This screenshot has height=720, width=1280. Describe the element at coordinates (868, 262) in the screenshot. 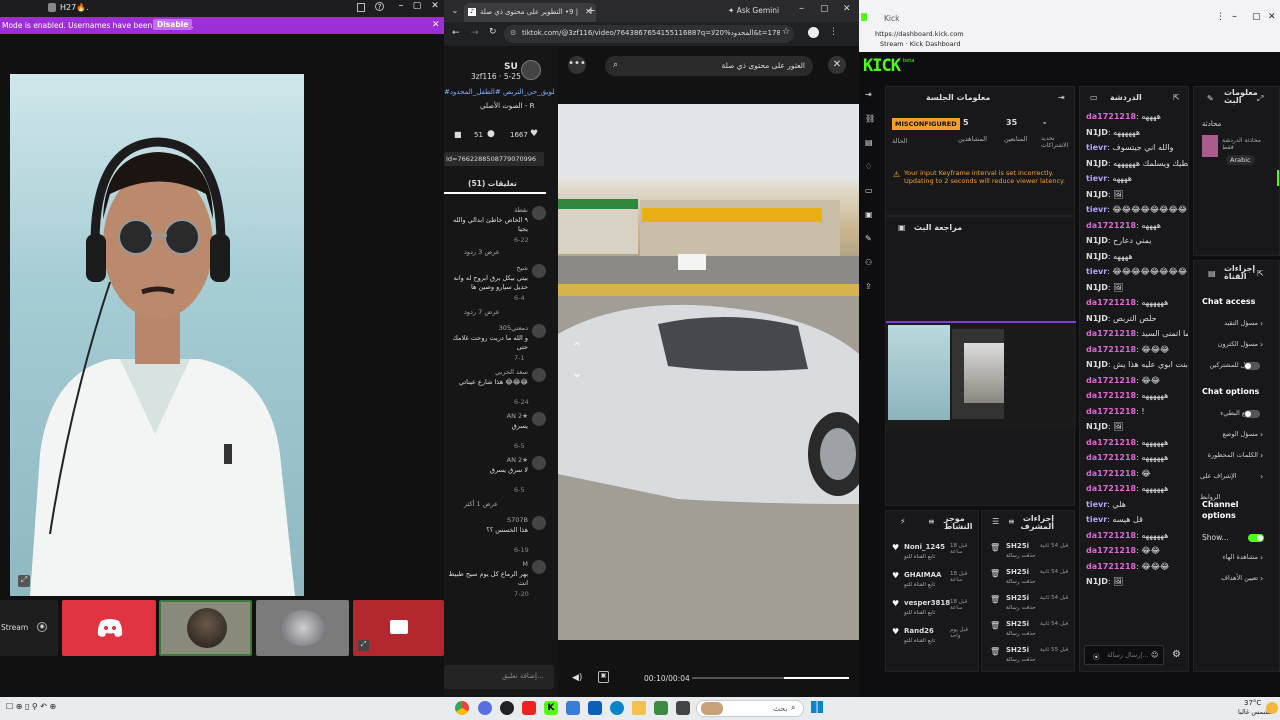

I see `users-icon: ⚇` at that location.